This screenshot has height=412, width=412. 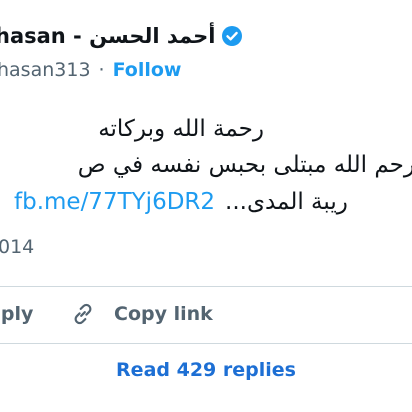 What do you see at coordinates (16, 314) in the screenshot?
I see `reply-button: eply` at bounding box center [16, 314].